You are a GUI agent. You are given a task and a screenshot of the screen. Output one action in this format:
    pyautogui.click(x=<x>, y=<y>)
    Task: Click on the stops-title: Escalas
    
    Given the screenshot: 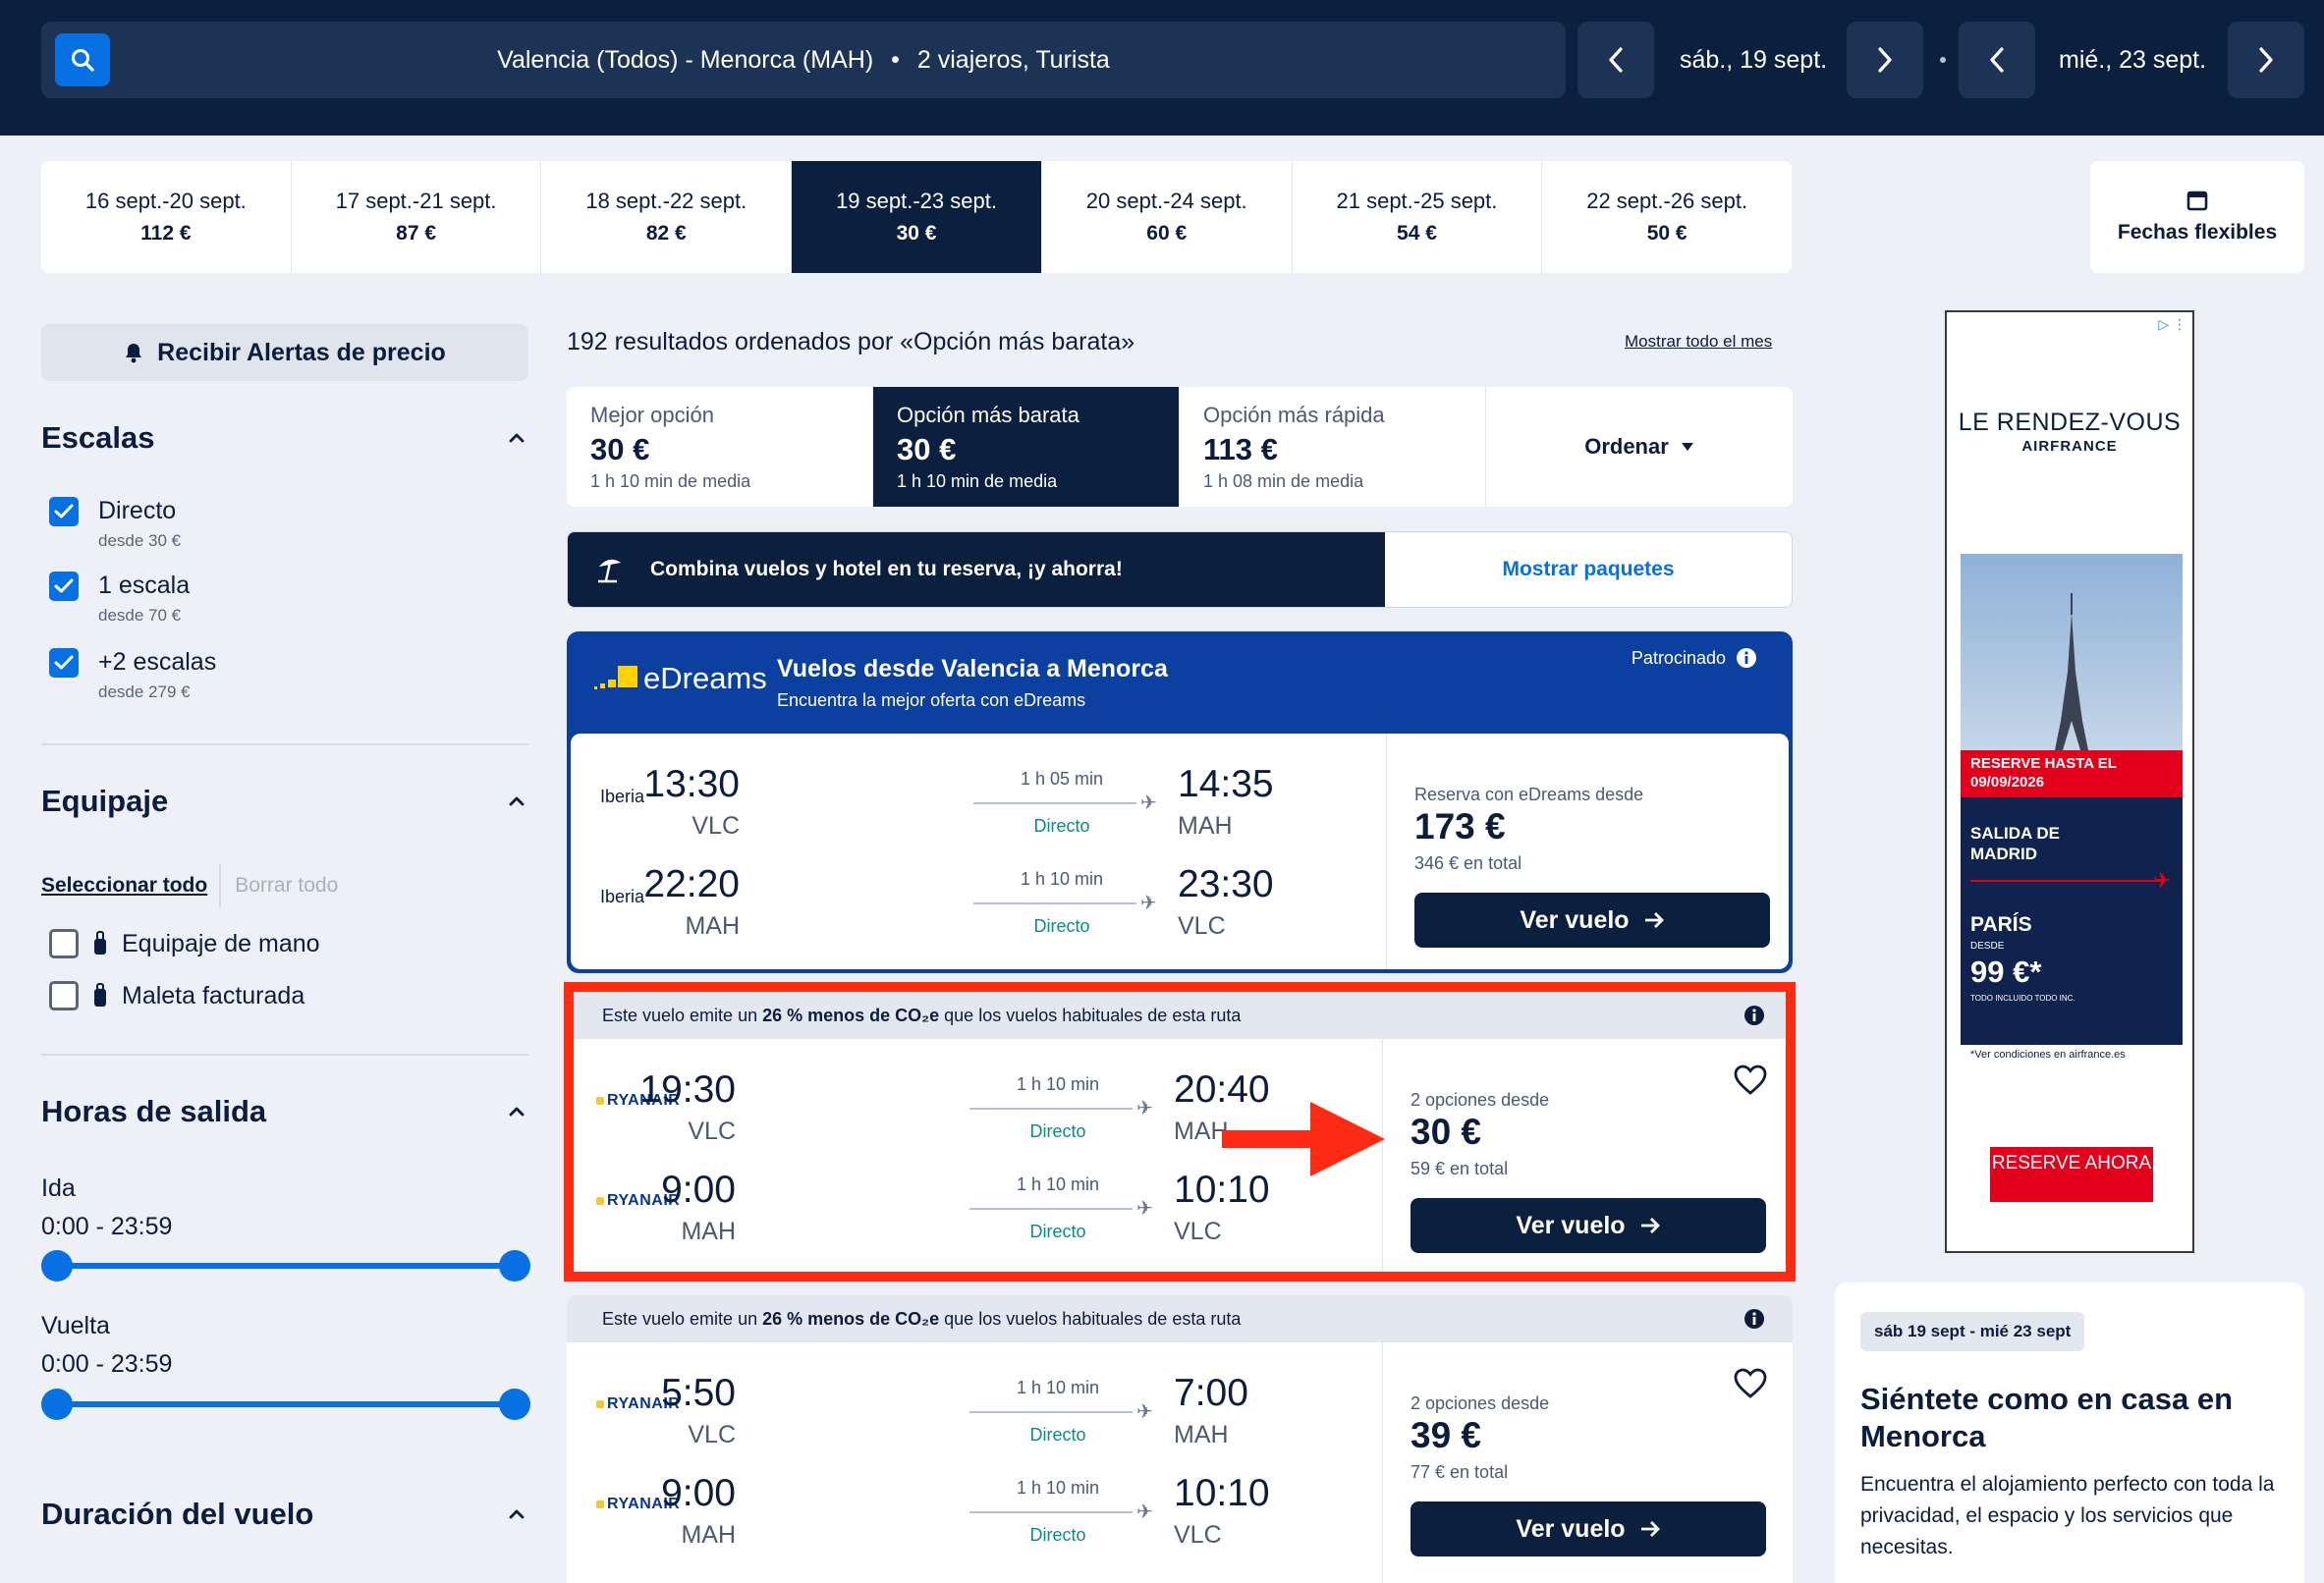 What is the action you would take?
    pyautogui.click(x=98, y=438)
    